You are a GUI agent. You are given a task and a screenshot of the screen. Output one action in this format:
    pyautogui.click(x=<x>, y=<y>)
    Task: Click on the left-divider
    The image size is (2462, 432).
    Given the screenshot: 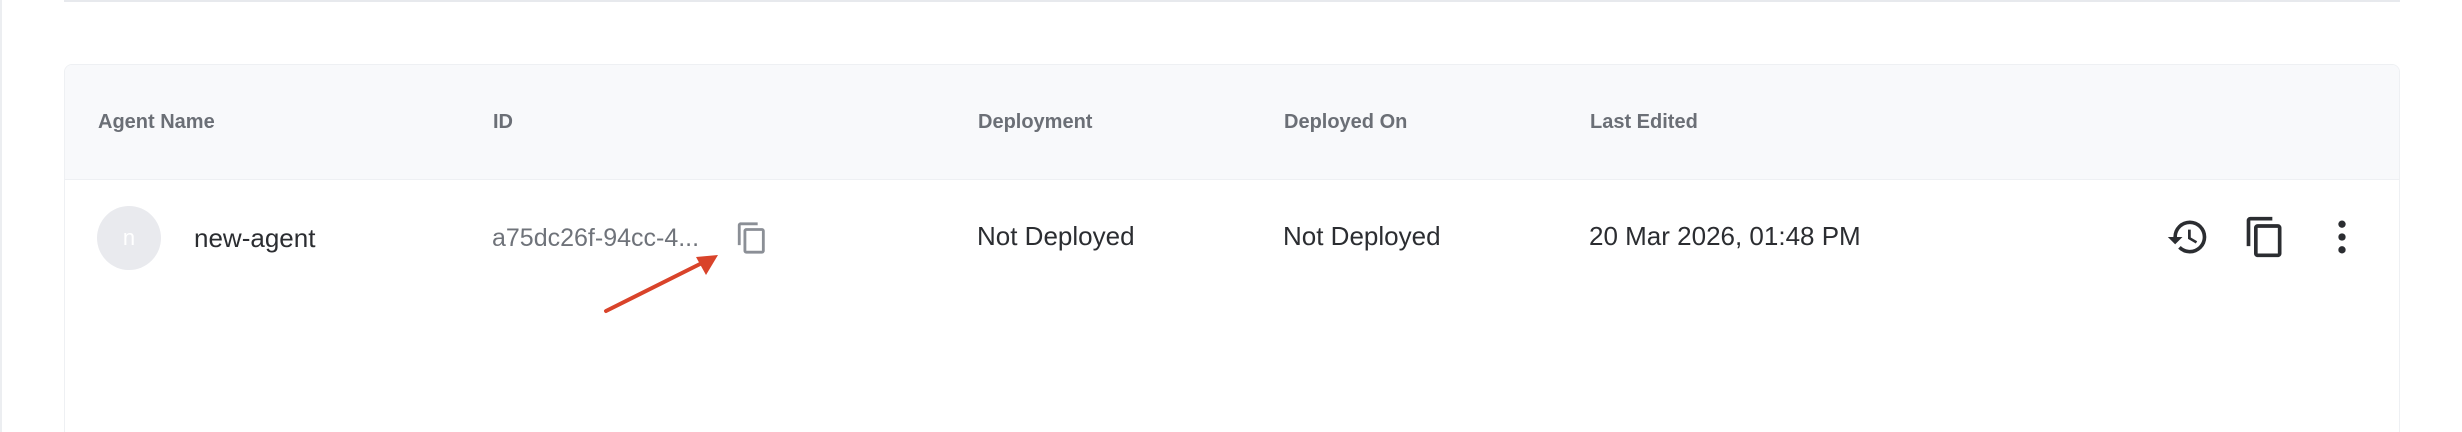 What is the action you would take?
    pyautogui.click(x=1, y=216)
    